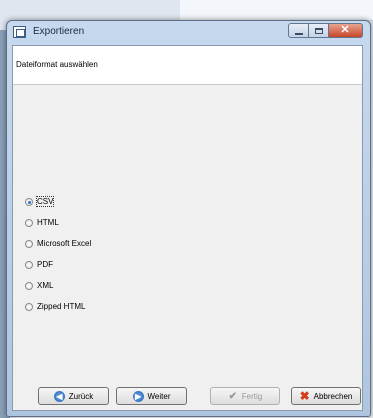 The height and width of the screenshot is (418, 373). What do you see at coordinates (45, 201) in the screenshot?
I see `option-label: CSV` at bounding box center [45, 201].